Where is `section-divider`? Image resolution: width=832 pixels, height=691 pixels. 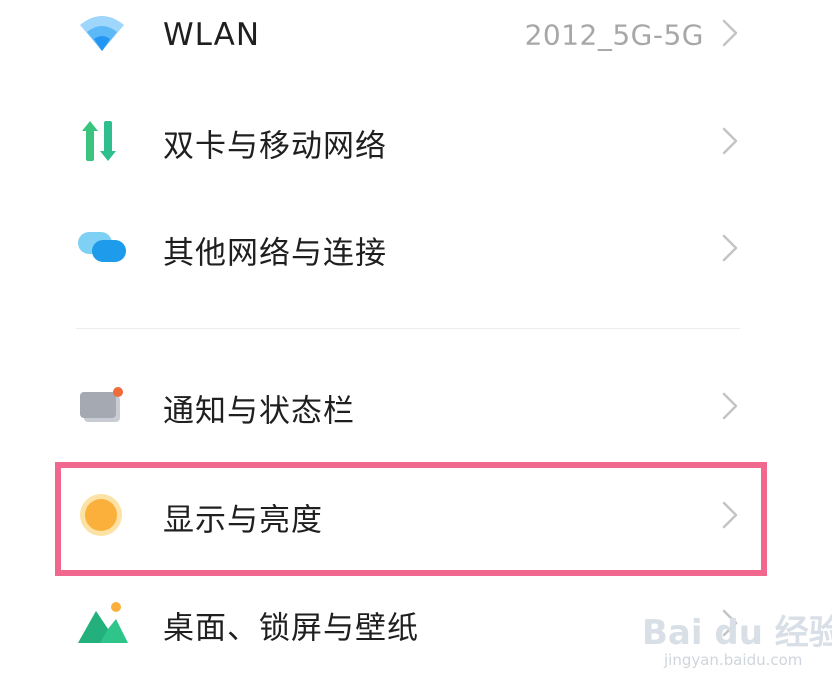 section-divider is located at coordinates (408, 328).